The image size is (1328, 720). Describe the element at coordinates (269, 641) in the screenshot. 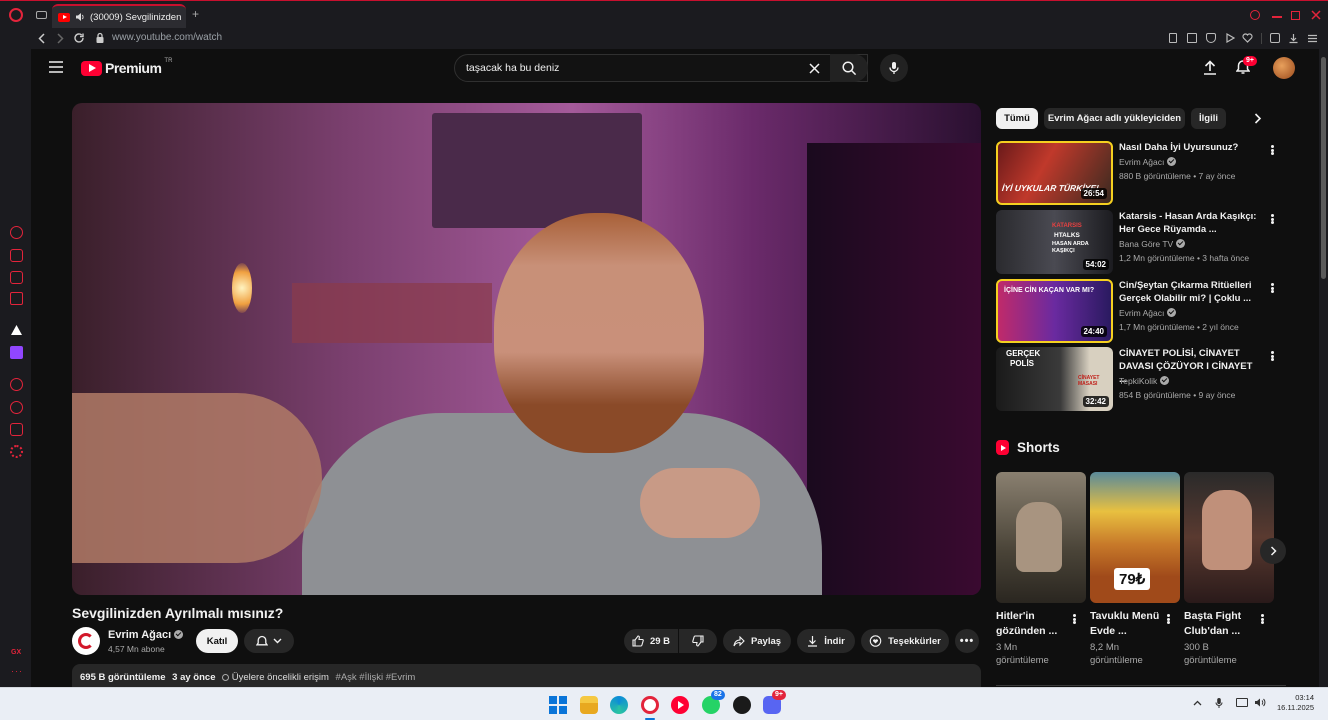

I see `subscription-bell-button` at that location.